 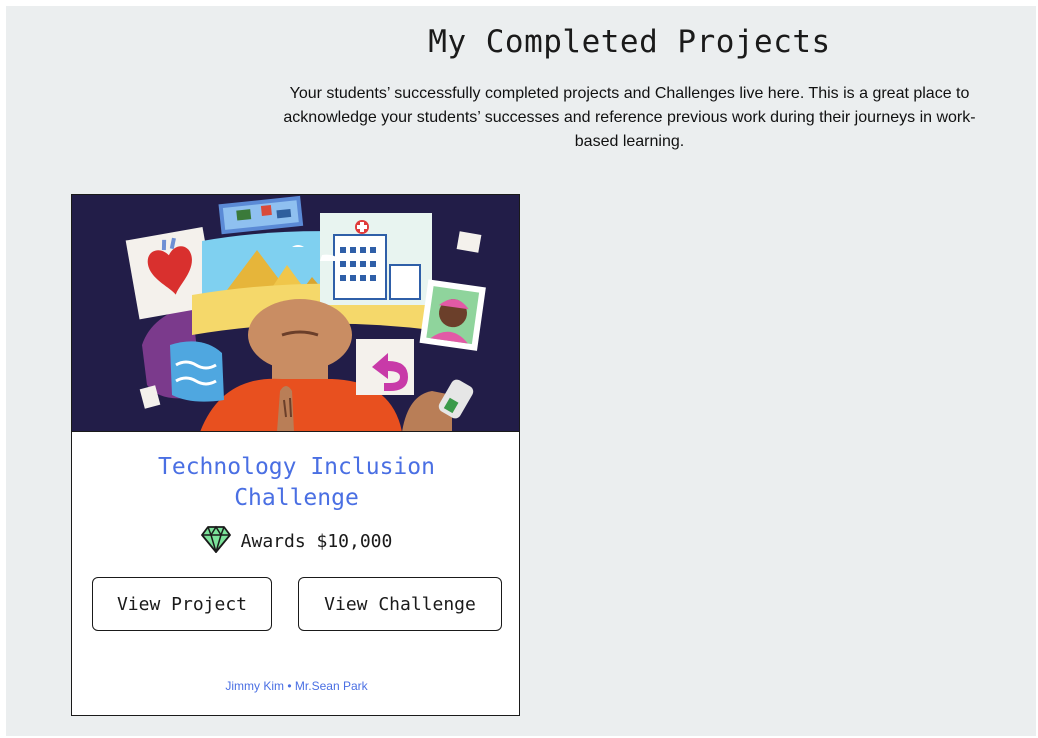 What do you see at coordinates (254, 686) in the screenshot?
I see `student-link: Jimmy Kim` at bounding box center [254, 686].